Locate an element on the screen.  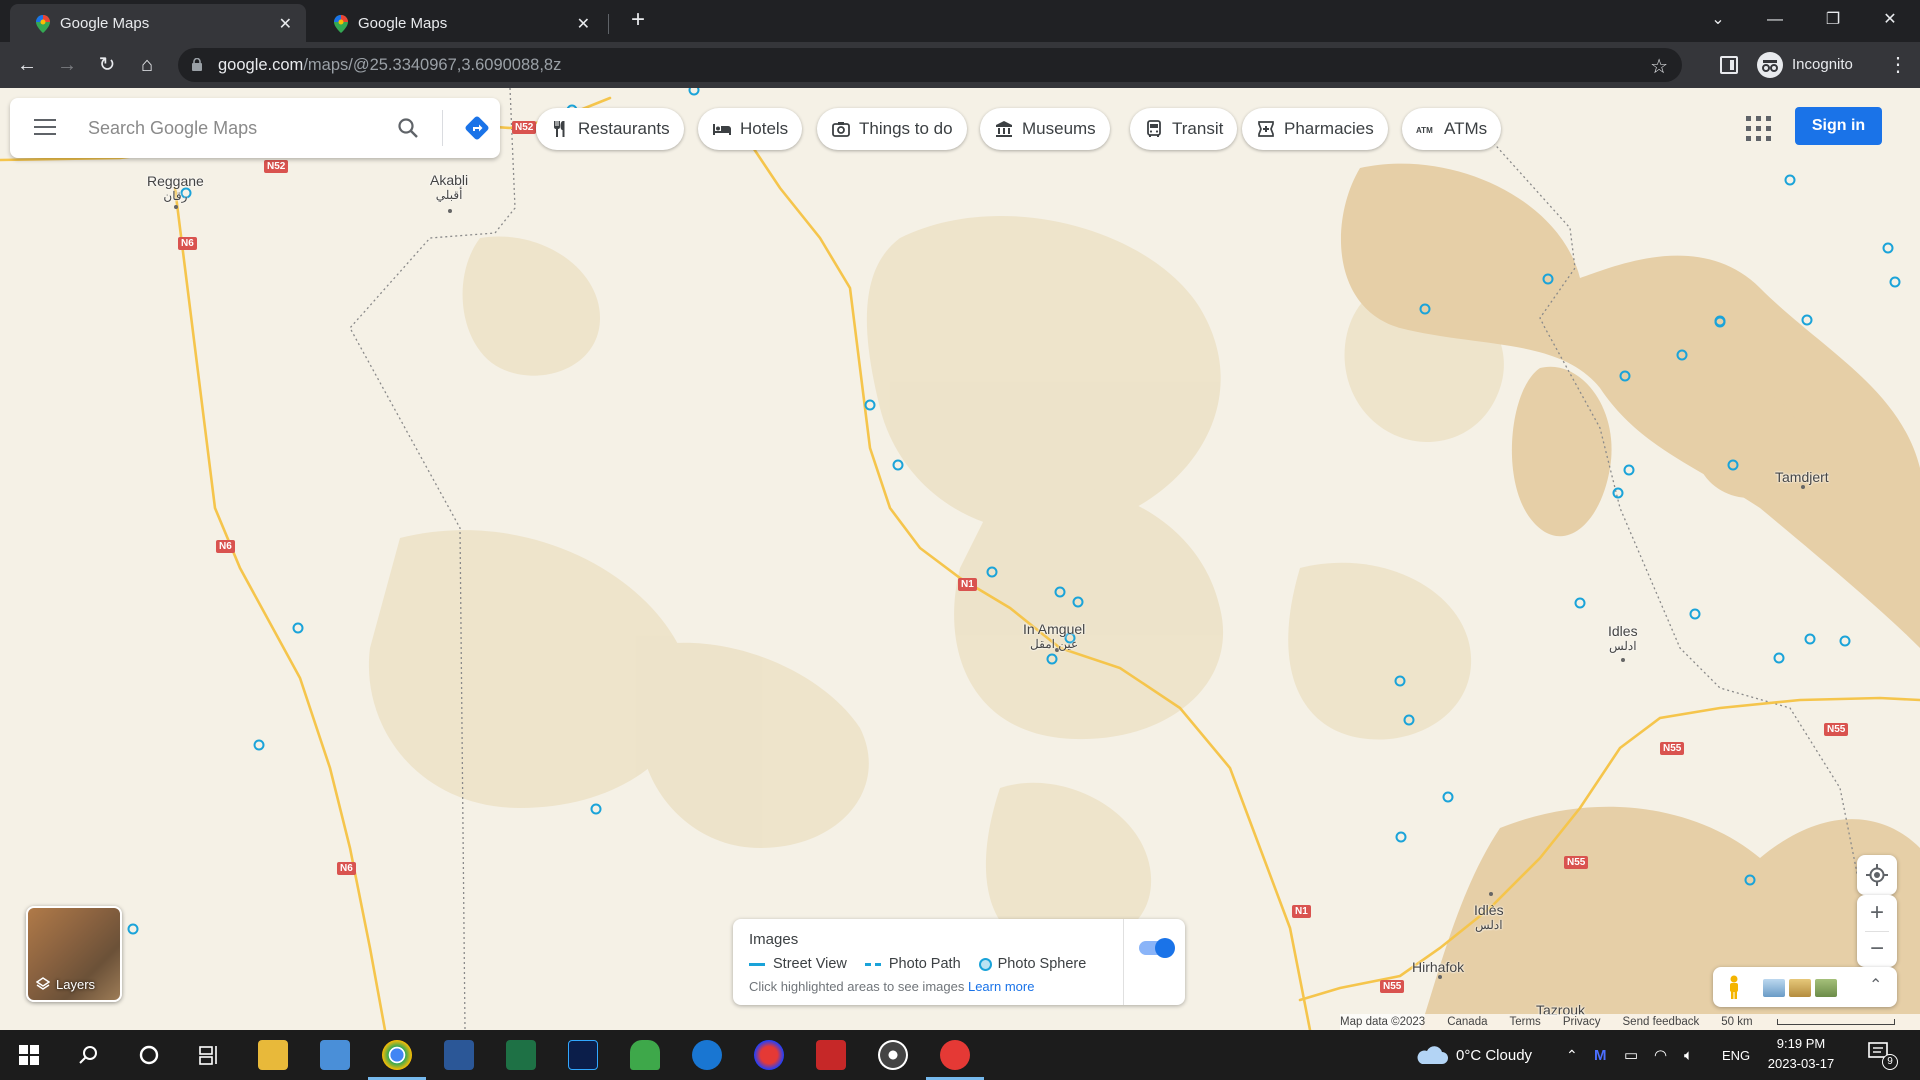
word-icon is located at coordinates (459, 1055).